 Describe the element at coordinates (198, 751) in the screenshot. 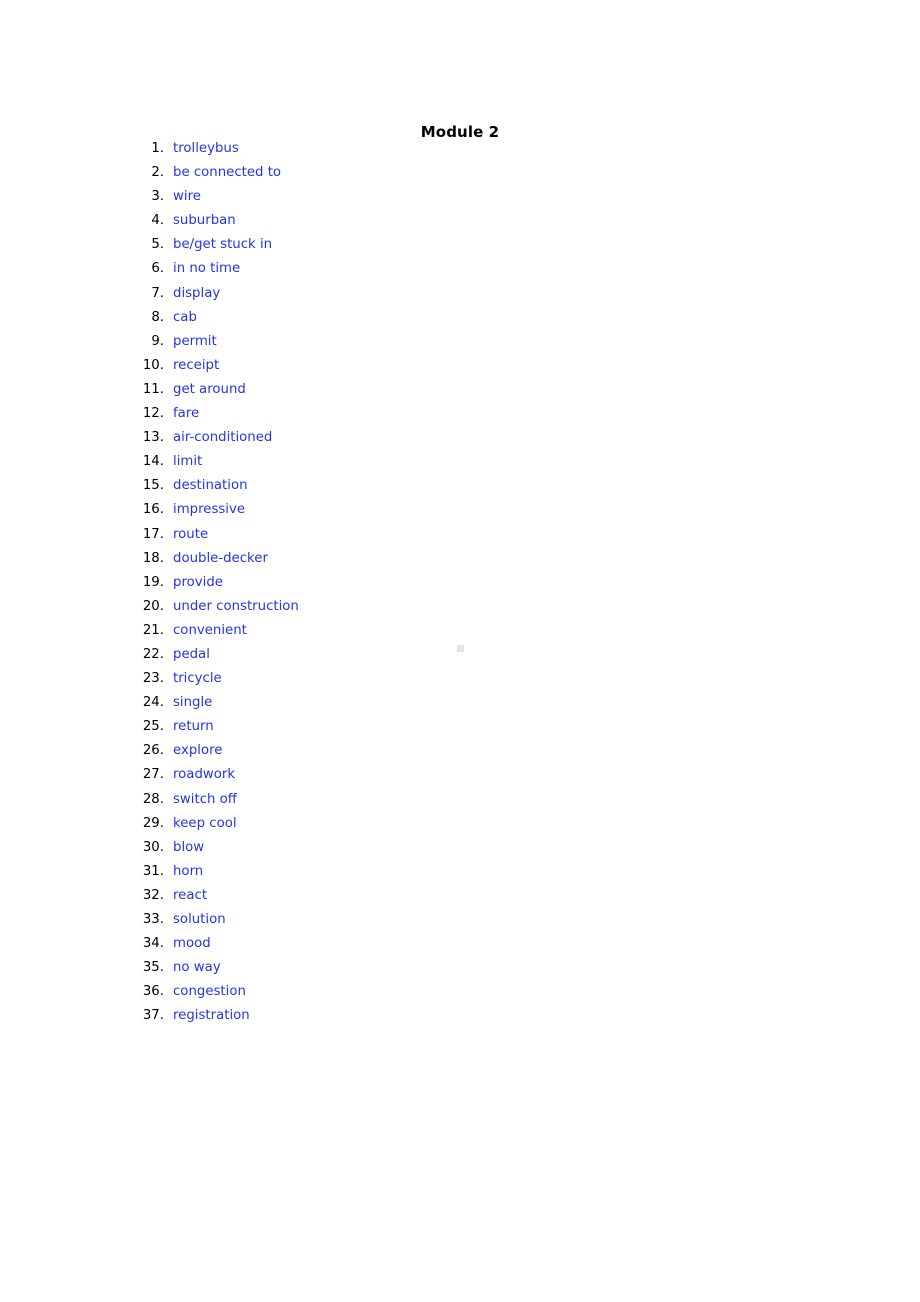

I see `list-item-term: explore` at that location.